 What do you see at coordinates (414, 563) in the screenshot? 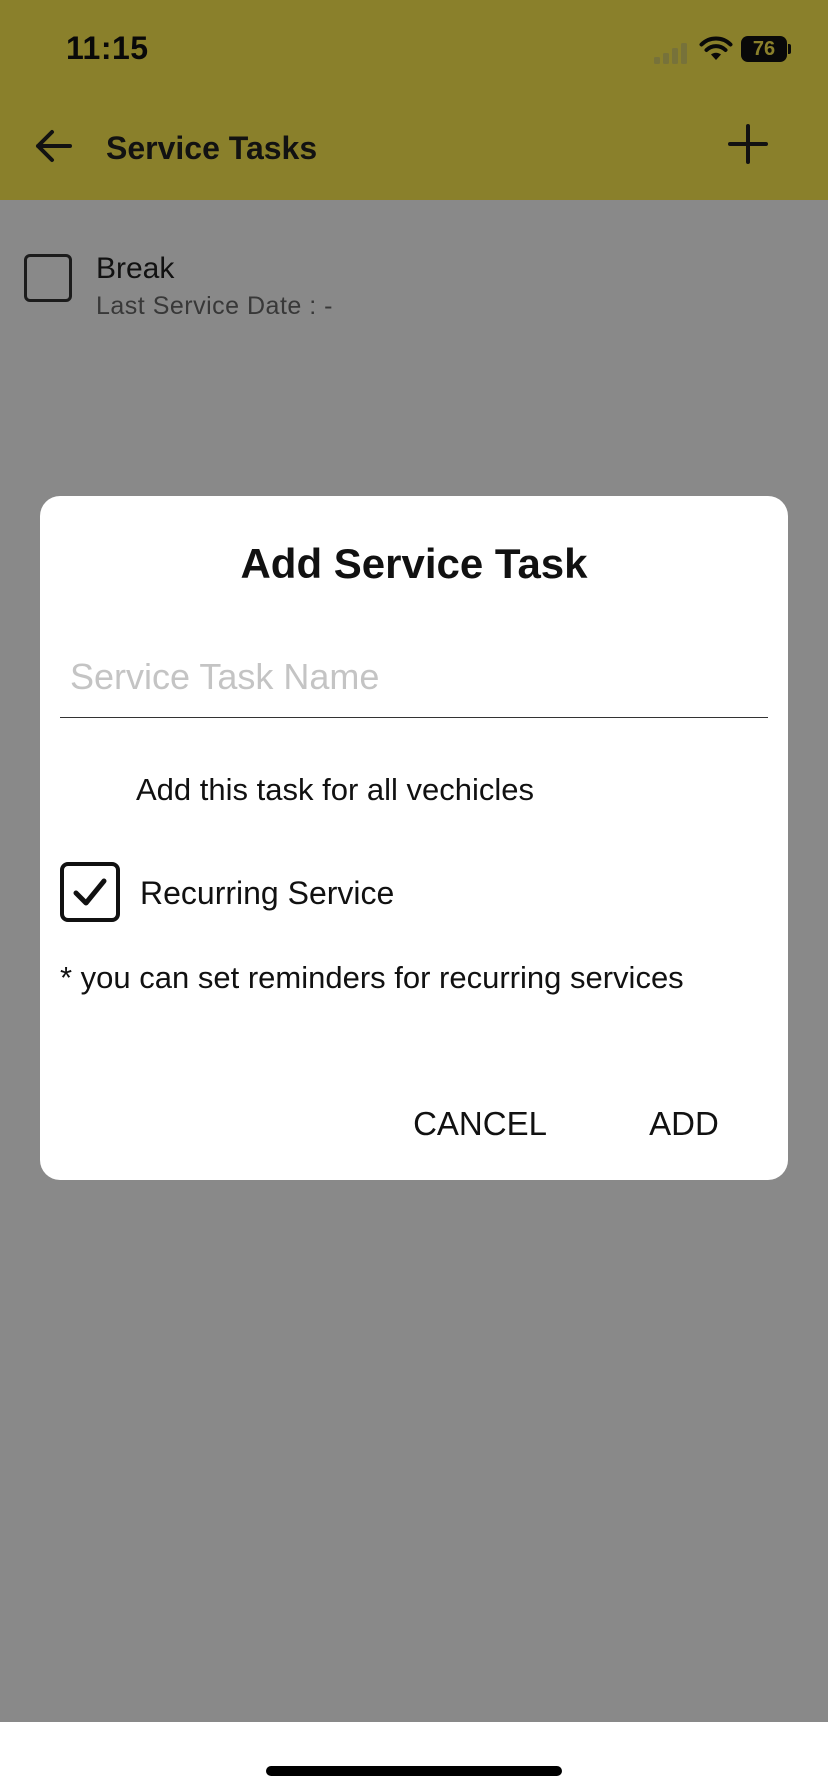
I see `dialog-title: Add Service Task` at bounding box center [414, 563].